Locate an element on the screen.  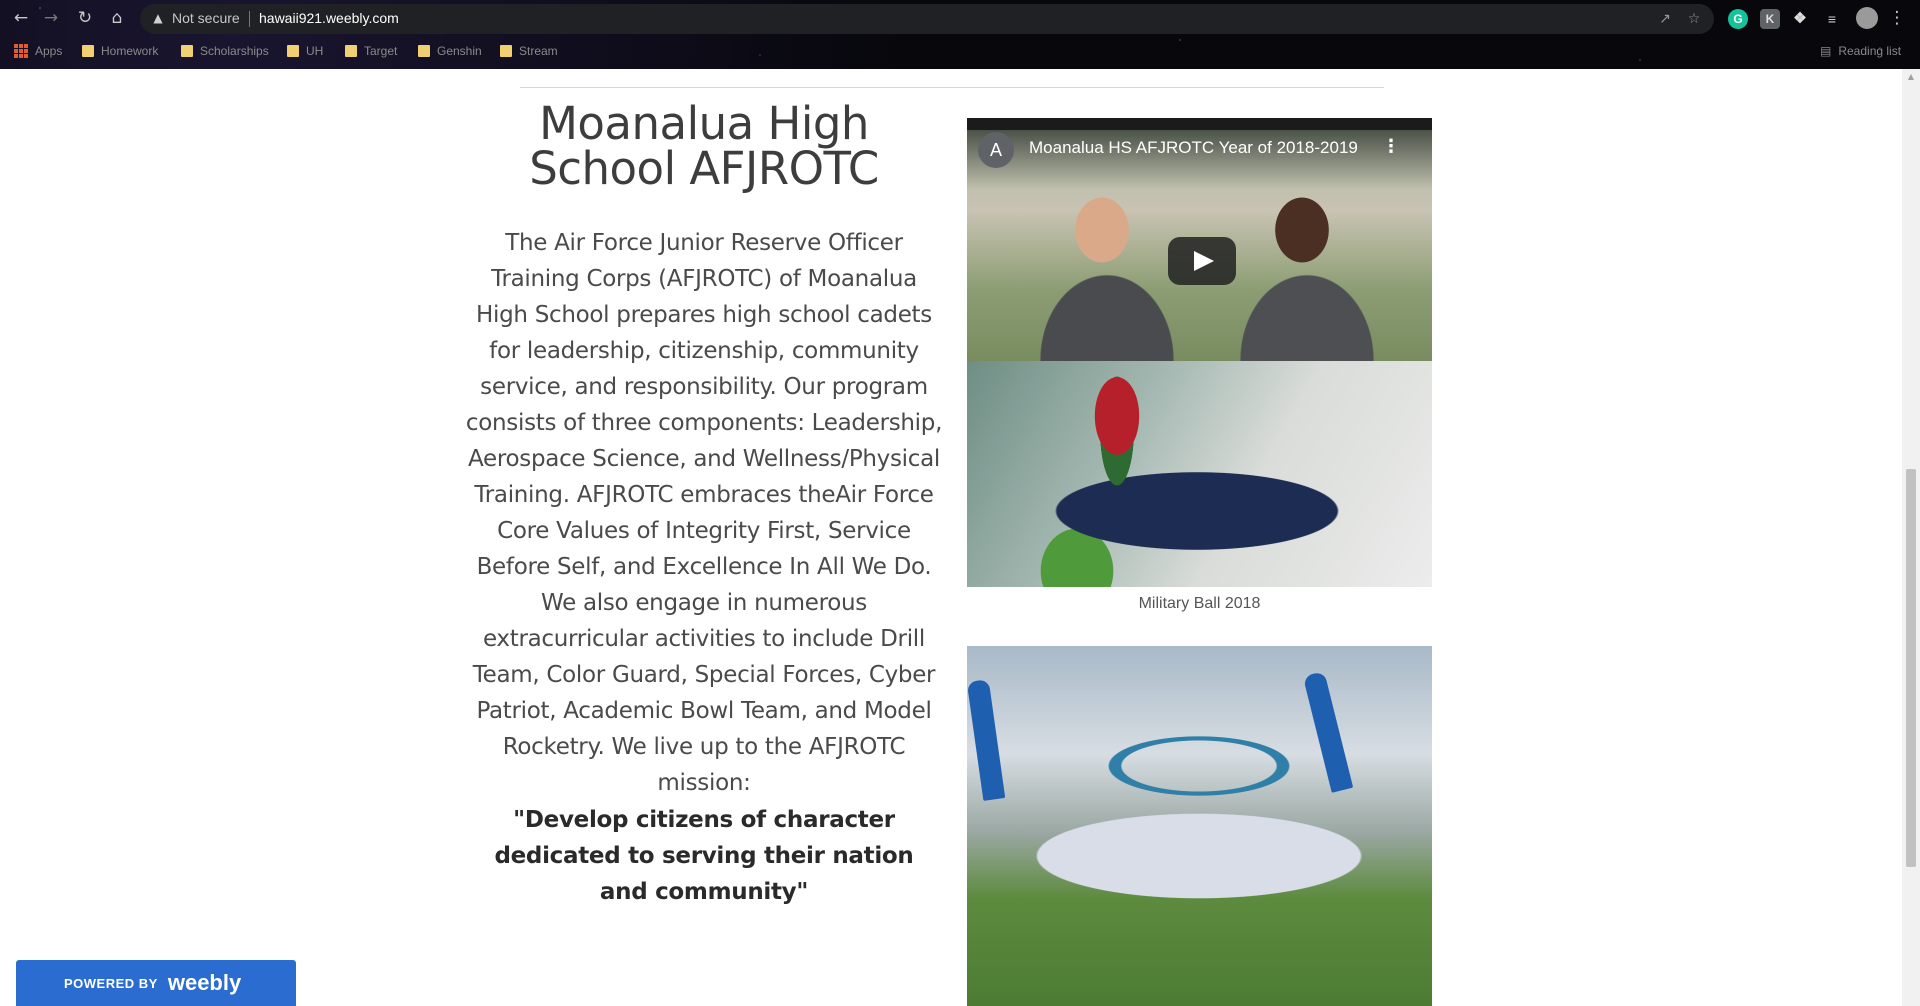
extension-k-icon: K is located at coordinates (1770, 19).